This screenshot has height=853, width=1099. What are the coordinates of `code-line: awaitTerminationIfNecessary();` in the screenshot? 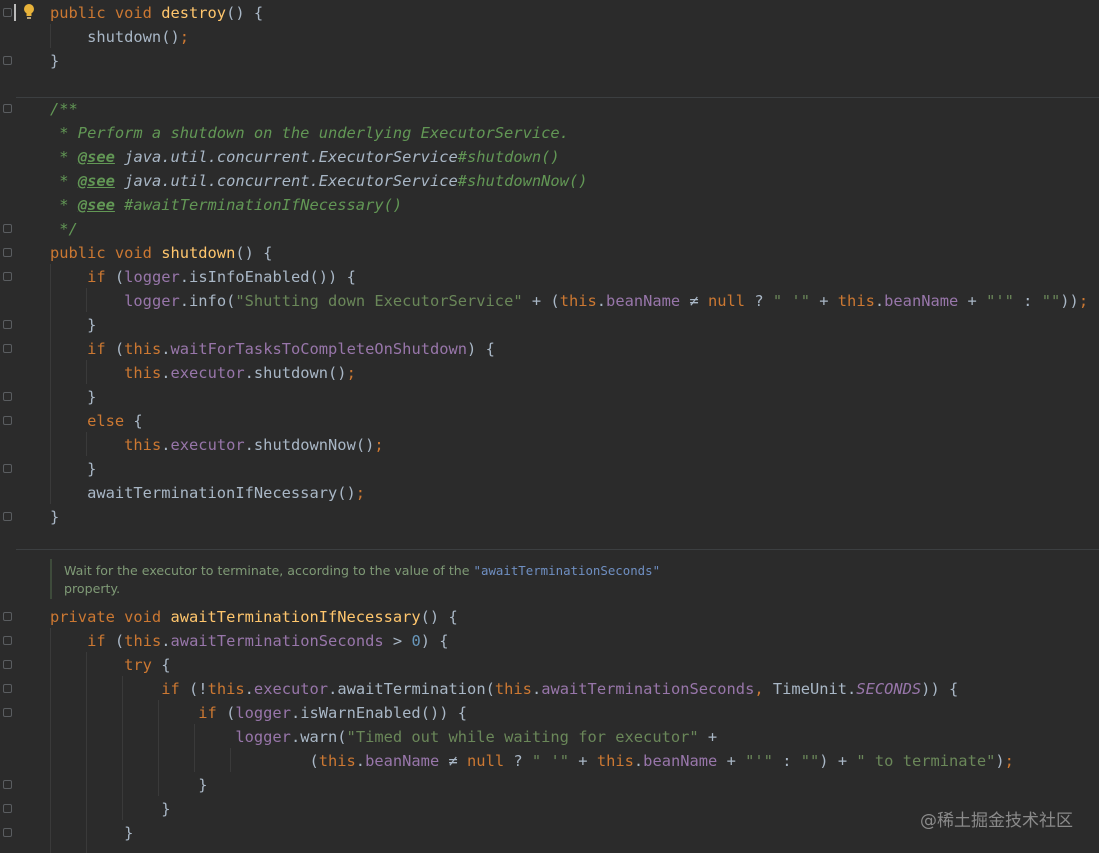 It's located at (207, 493).